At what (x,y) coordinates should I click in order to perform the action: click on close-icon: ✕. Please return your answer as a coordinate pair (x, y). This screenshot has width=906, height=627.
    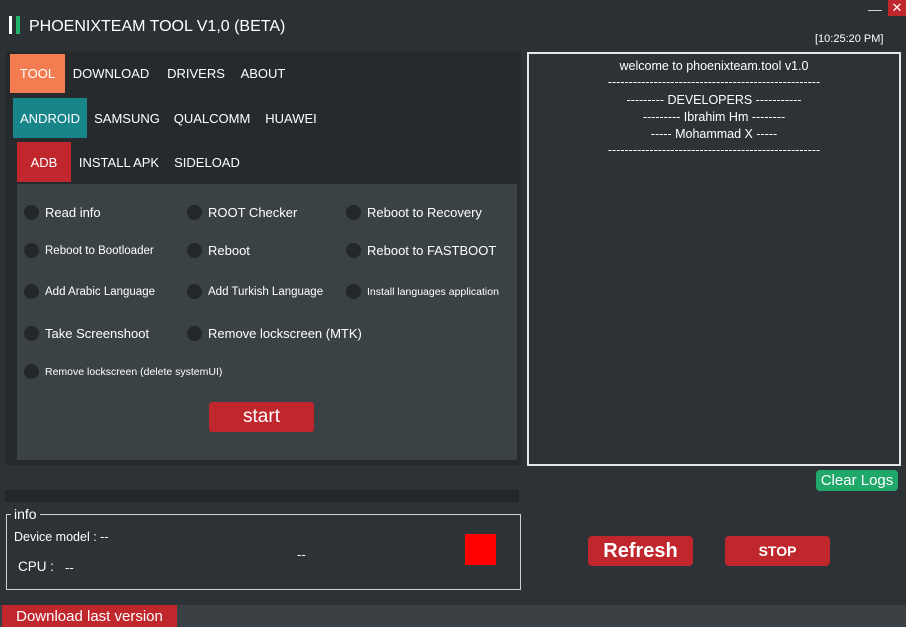
    Looking at the image, I should click on (897, 8).